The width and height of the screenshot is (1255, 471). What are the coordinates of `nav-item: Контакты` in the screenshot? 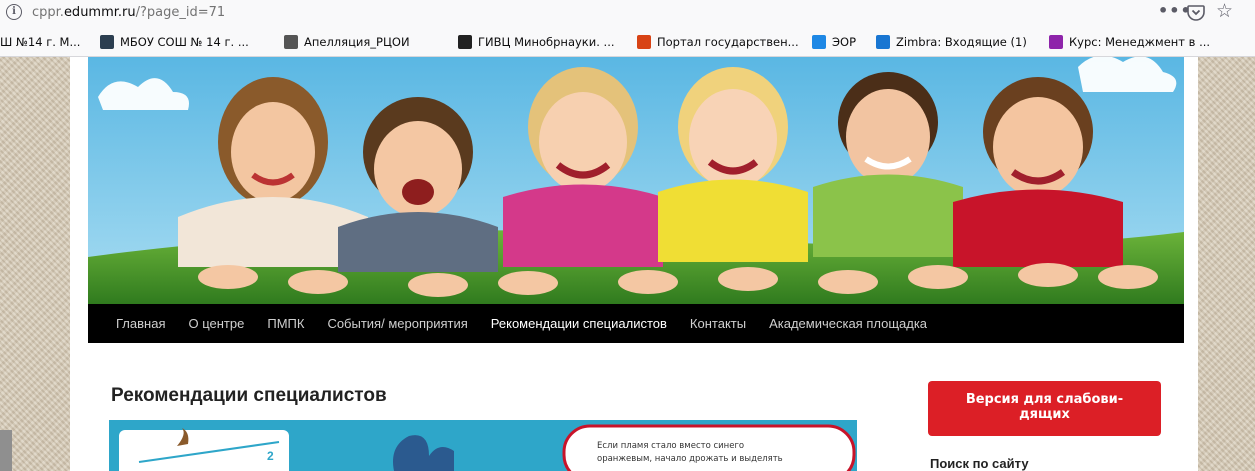 It's located at (718, 323).